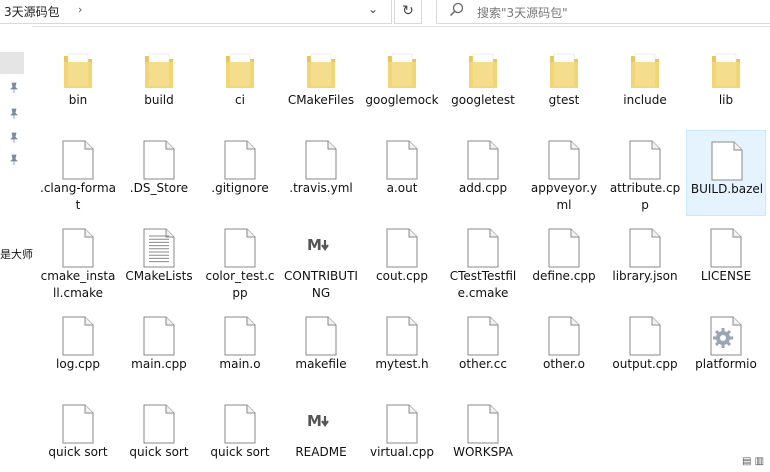 The image size is (770, 472). I want to click on item-label: define.cpp, so click(564, 276).